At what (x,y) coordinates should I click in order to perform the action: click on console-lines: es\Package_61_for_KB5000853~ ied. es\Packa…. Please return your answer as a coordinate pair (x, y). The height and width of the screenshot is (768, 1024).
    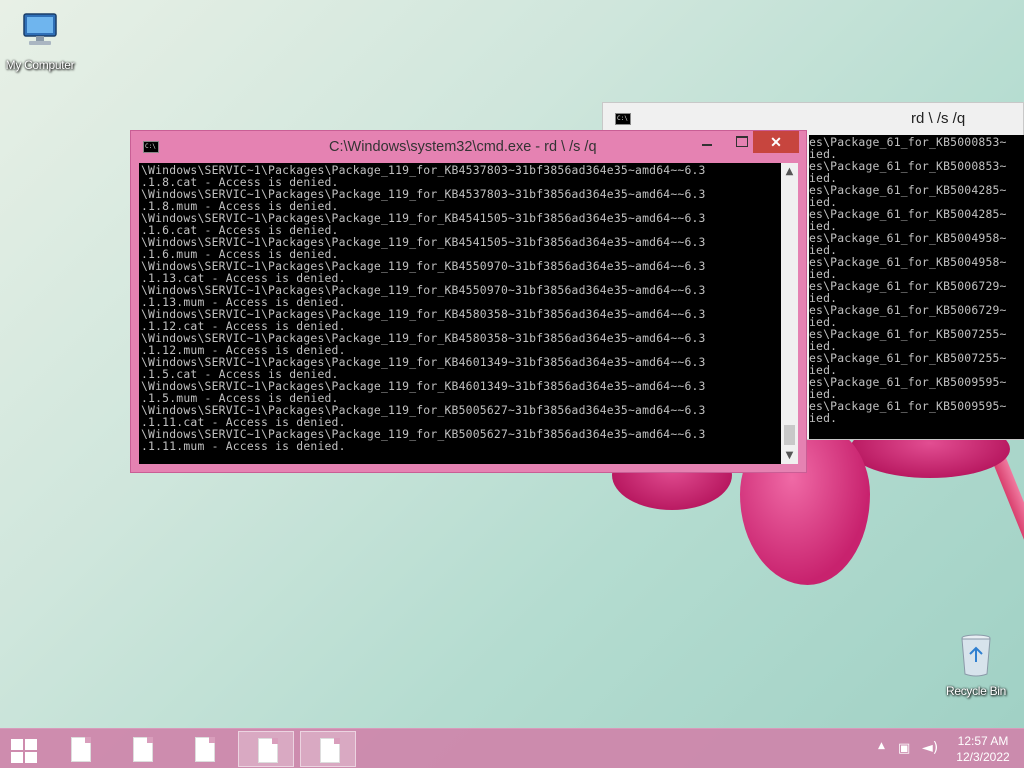
    Looking at the image, I should click on (916, 280).